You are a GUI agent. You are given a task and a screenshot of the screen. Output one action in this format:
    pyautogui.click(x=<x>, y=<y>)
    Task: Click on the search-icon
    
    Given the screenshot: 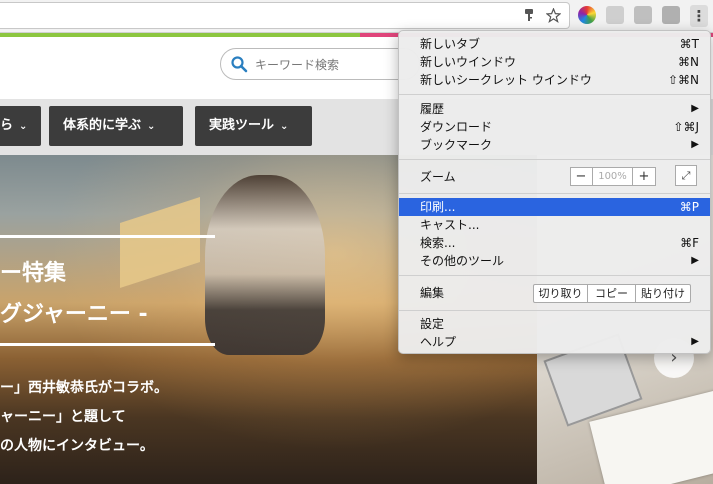 What is the action you would take?
    pyautogui.click(x=239, y=64)
    